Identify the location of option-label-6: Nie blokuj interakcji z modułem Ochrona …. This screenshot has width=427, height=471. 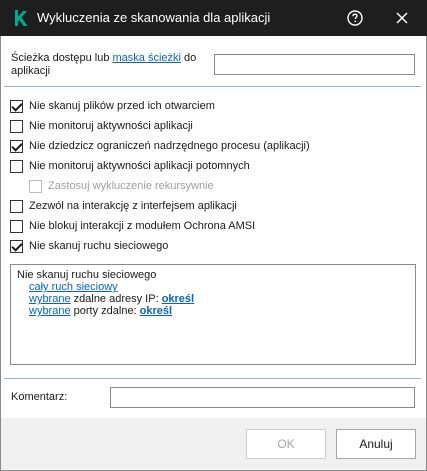
(142, 226).